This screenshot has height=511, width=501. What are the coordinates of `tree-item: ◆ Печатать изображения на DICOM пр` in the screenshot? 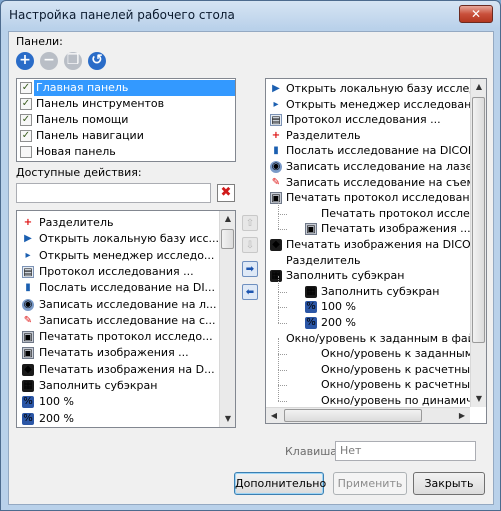 It's located at (376, 245).